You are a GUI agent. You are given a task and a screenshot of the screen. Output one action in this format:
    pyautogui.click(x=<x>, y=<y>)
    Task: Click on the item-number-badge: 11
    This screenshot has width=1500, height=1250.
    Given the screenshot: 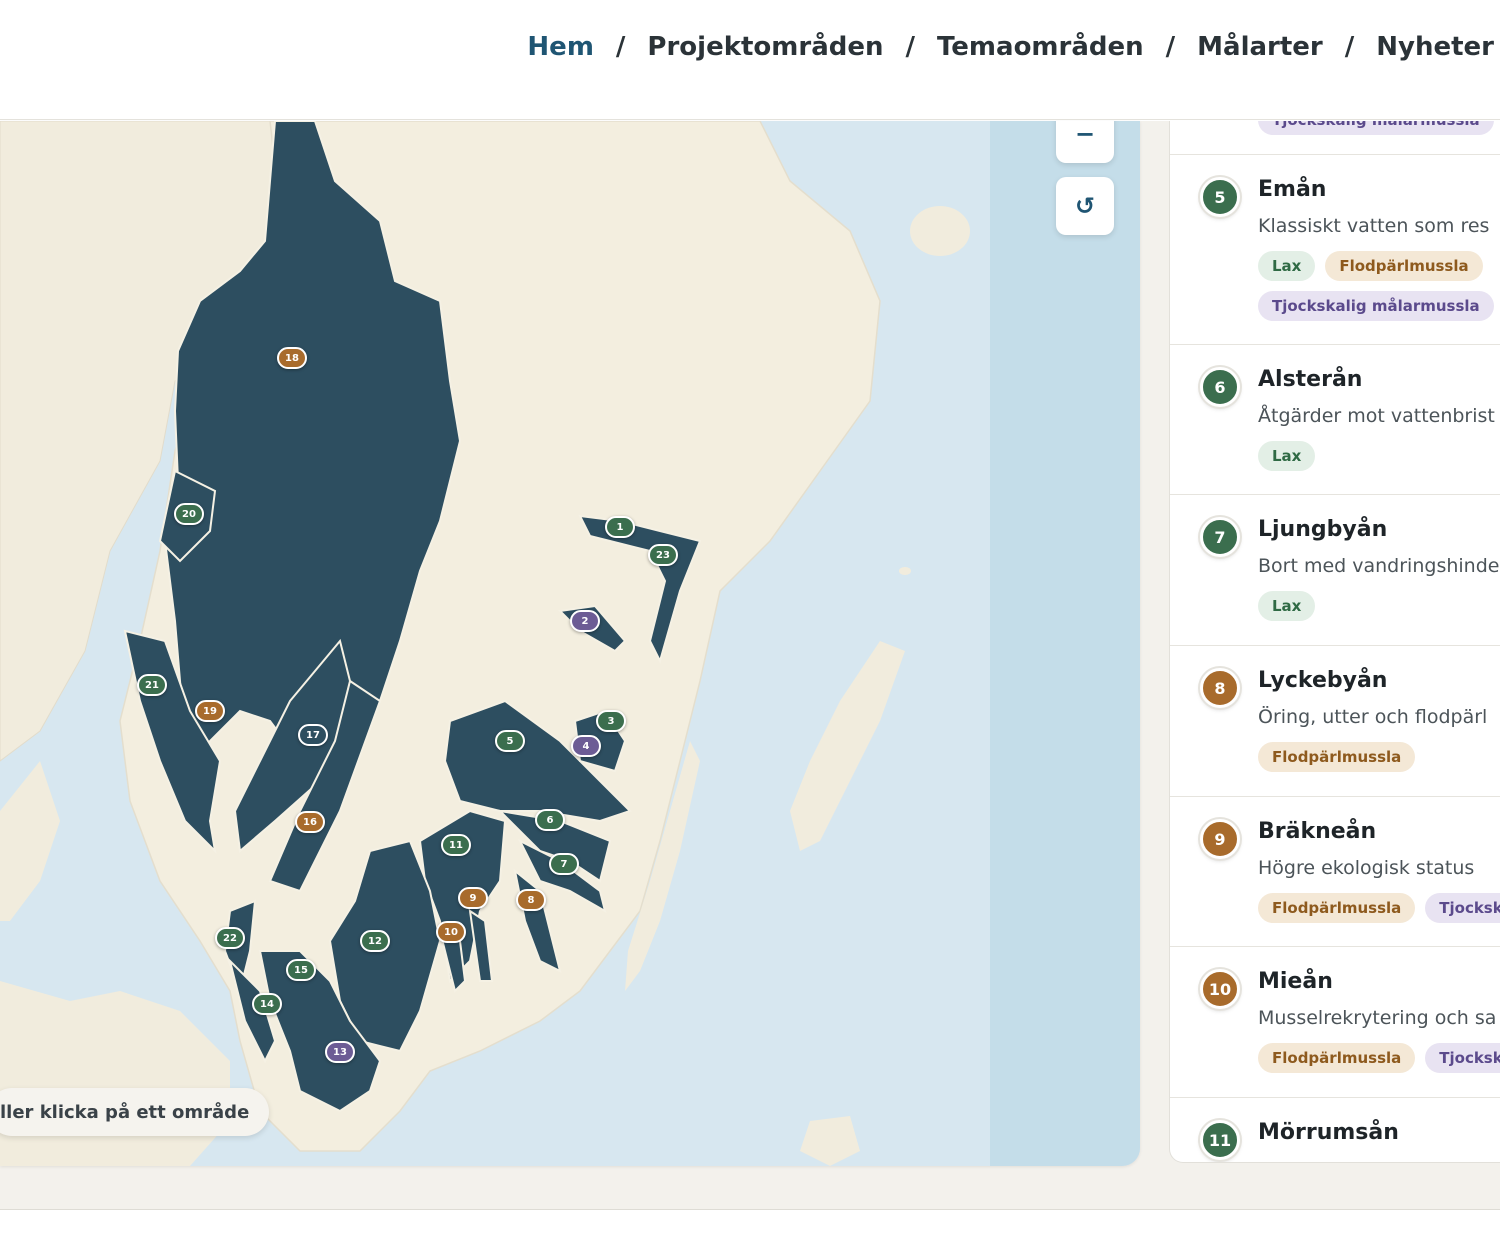 What is the action you would take?
    pyautogui.click(x=1220, y=1140)
    